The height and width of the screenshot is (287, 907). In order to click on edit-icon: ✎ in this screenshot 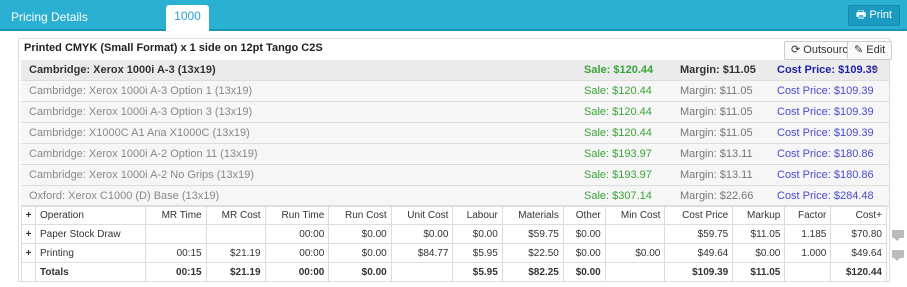, I will do `click(859, 50)`.